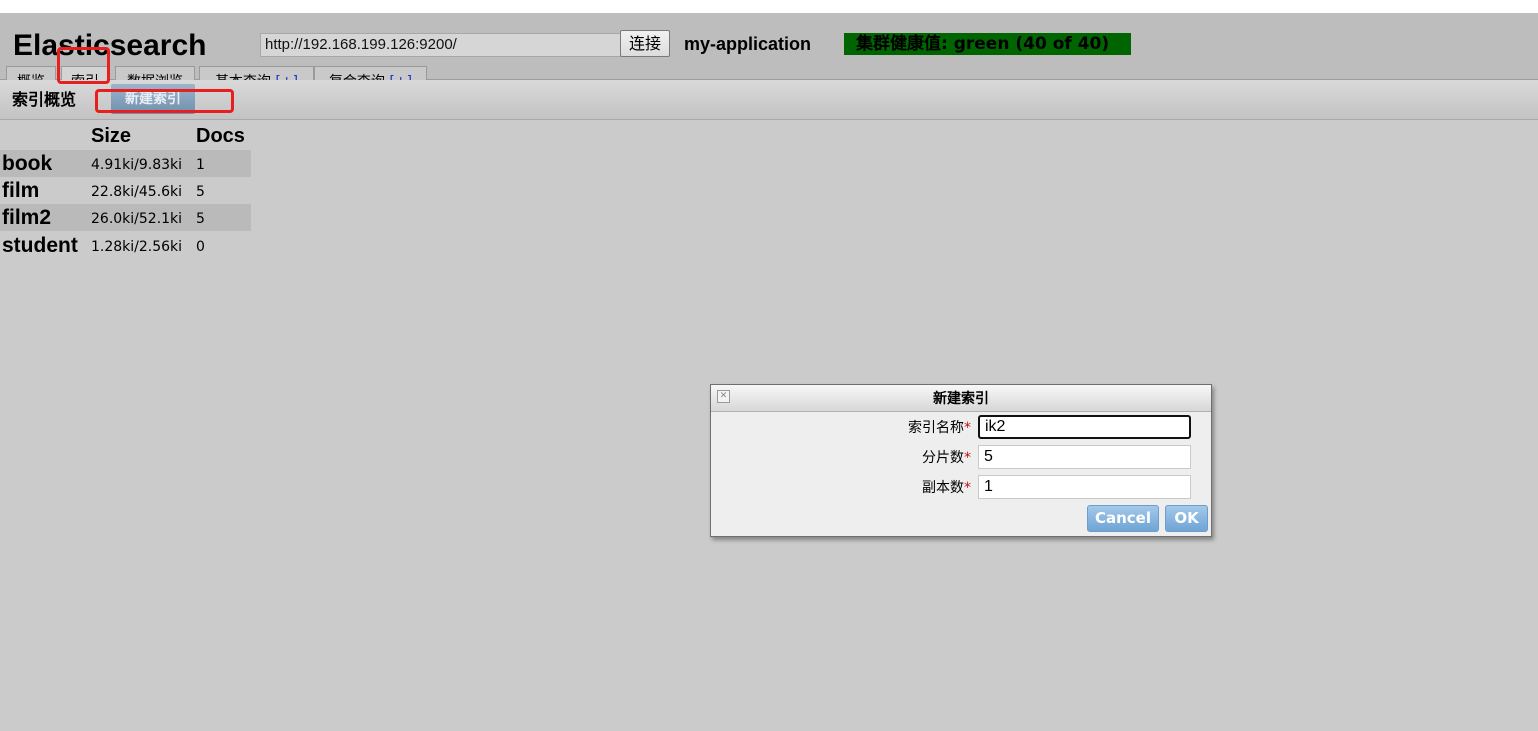 The width and height of the screenshot is (1538, 731). Describe the element at coordinates (40, 246) in the screenshot. I see `index-name: student` at that location.